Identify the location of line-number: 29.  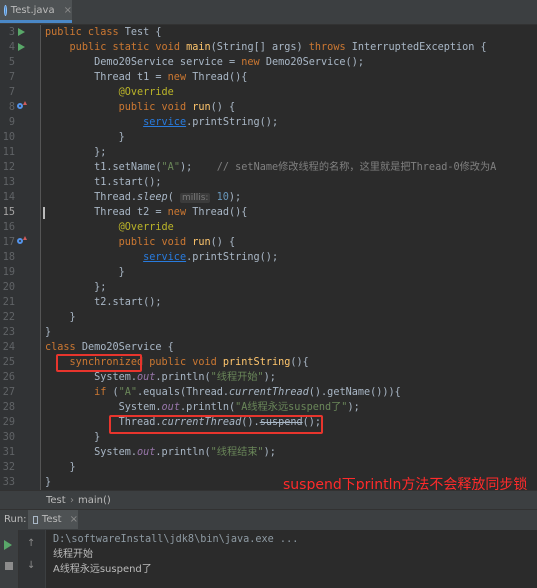
(8, 422).